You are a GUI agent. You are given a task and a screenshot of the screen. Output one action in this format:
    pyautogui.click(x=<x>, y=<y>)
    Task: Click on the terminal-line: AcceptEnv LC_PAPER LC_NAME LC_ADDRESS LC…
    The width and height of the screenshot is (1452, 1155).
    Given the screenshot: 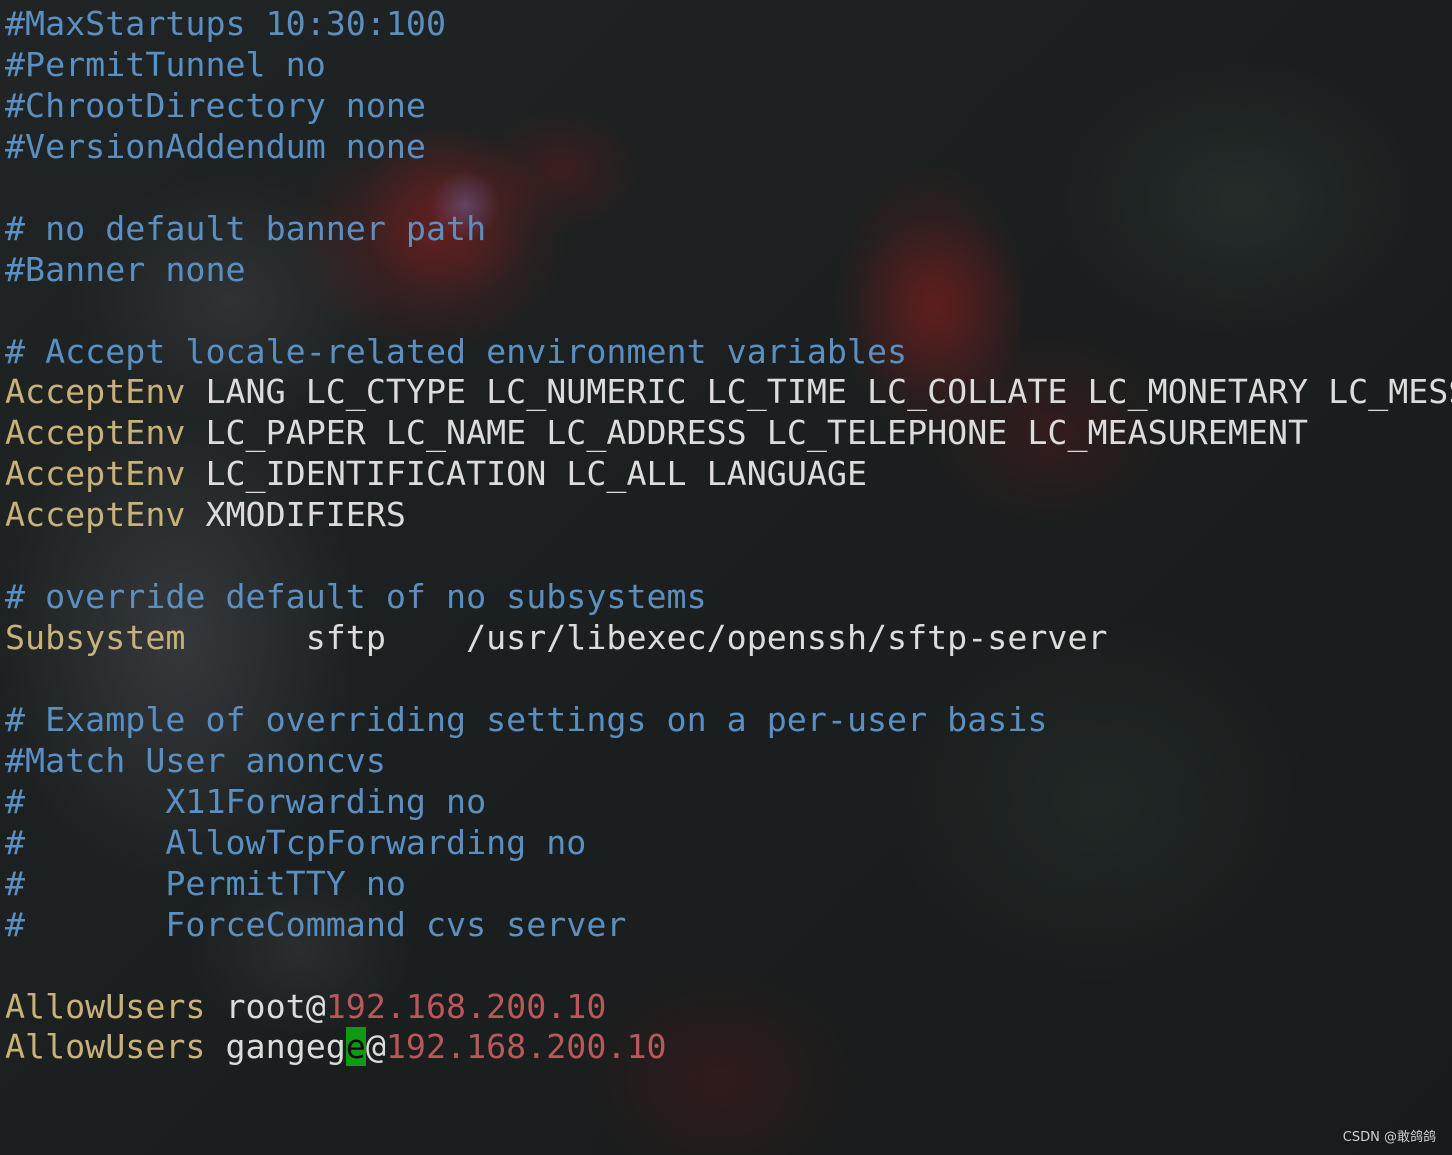 What is the action you would take?
    pyautogui.click(x=728, y=433)
    